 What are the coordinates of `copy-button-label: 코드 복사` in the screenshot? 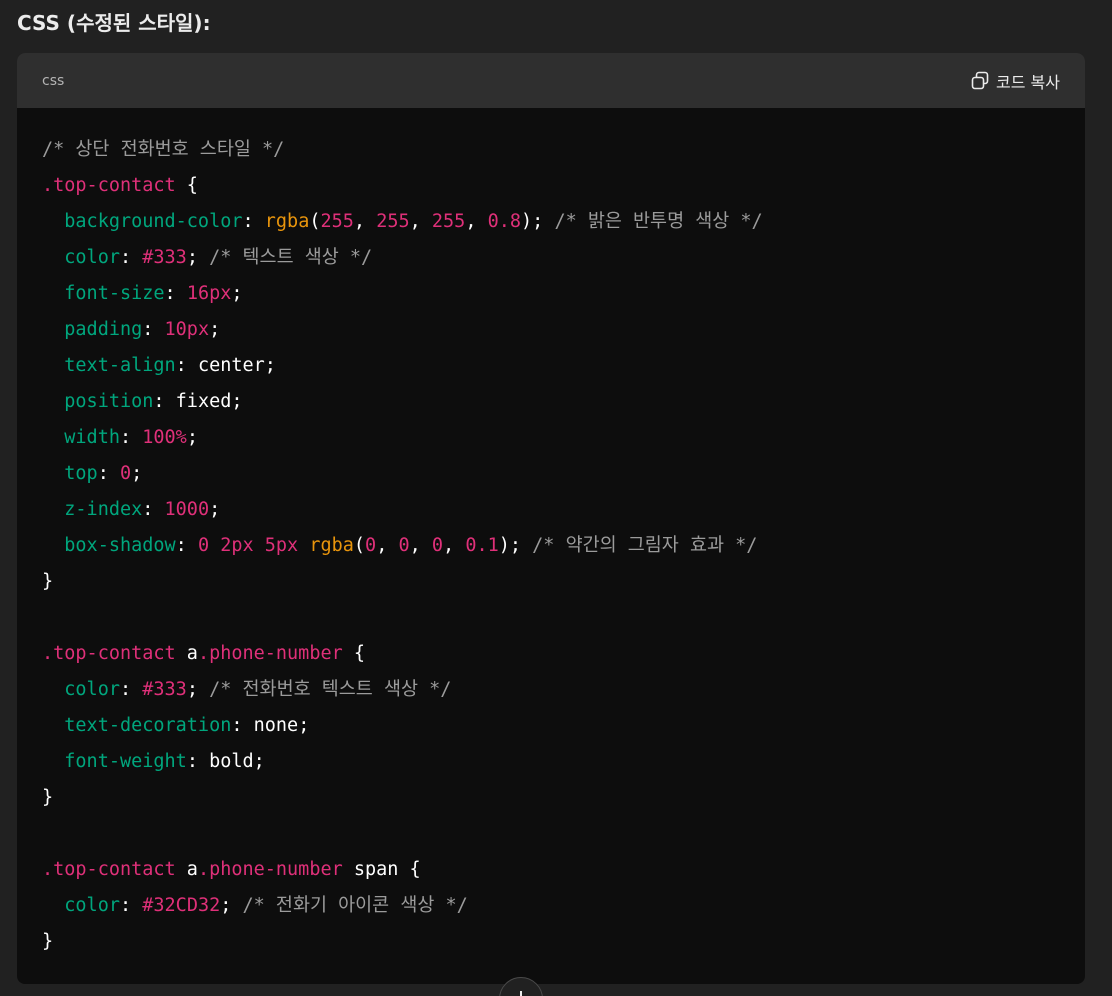 It's located at (1028, 82).